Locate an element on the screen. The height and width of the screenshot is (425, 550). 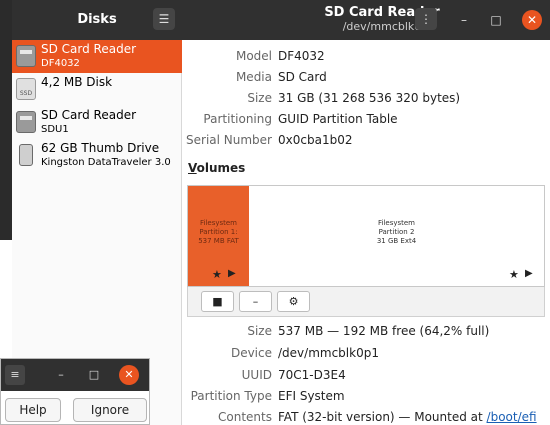
partition-size-row: Size 537 MB — 192 MB free (64,2% full) is located at coordinates (366, 331).